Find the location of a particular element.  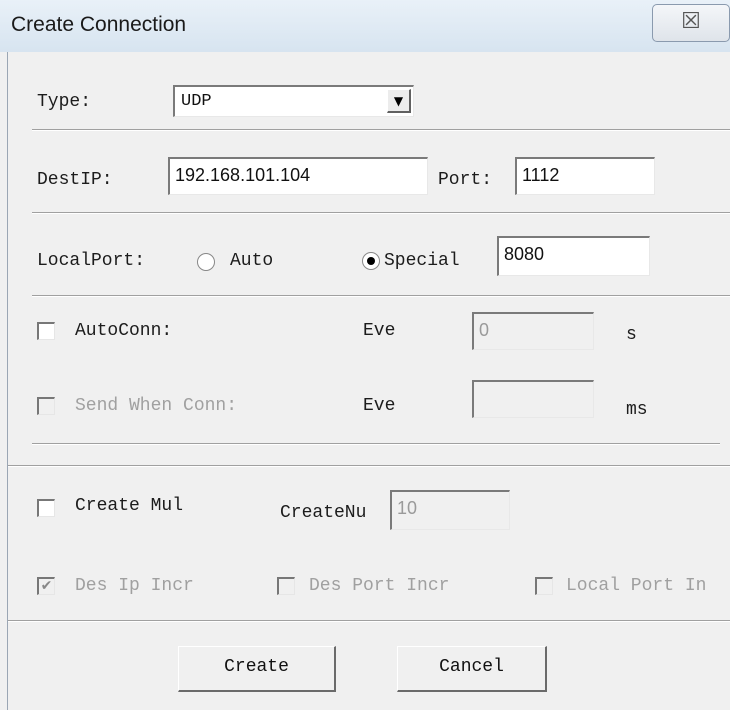

create-mul-checkbox is located at coordinates (46, 508).